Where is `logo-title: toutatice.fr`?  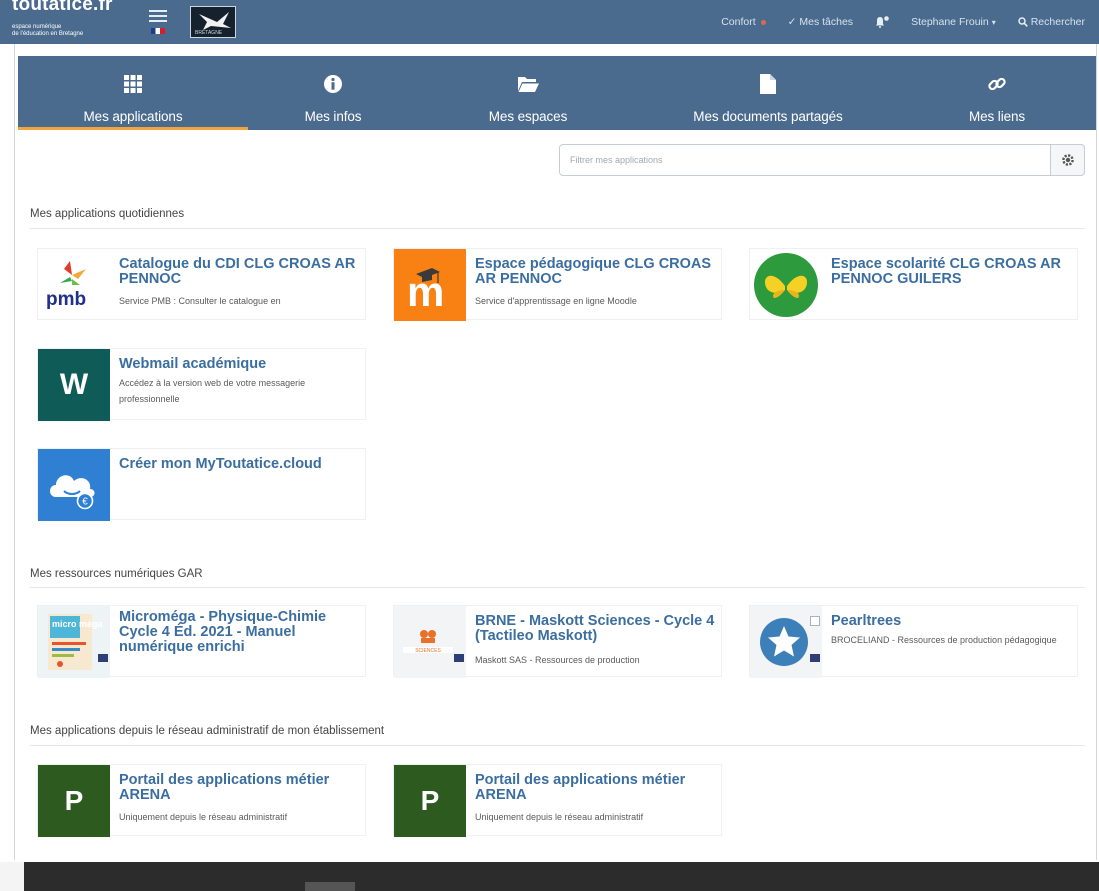
logo-title: toutatice.fr is located at coordinates (62, 7).